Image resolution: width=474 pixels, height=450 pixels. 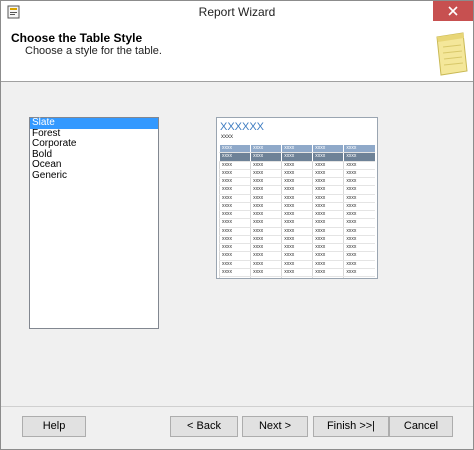 I want to click on close-button, so click(x=453, y=11).